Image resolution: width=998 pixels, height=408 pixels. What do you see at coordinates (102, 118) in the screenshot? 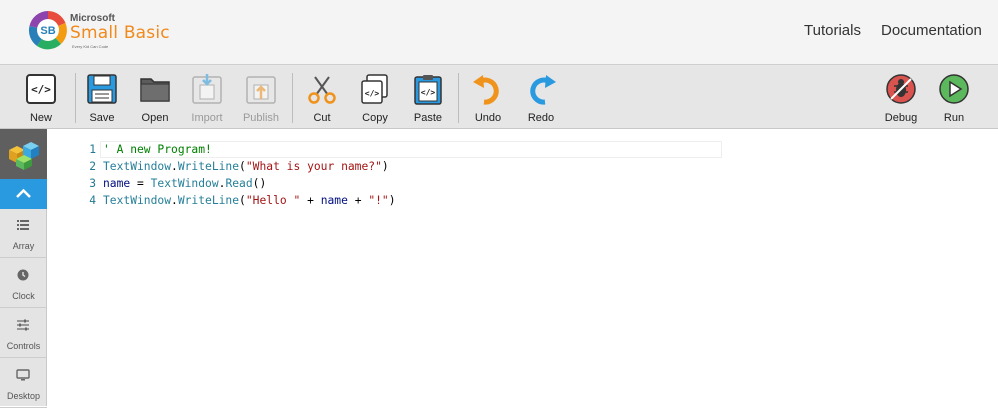
I see `save-label: Save` at bounding box center [102, 118].